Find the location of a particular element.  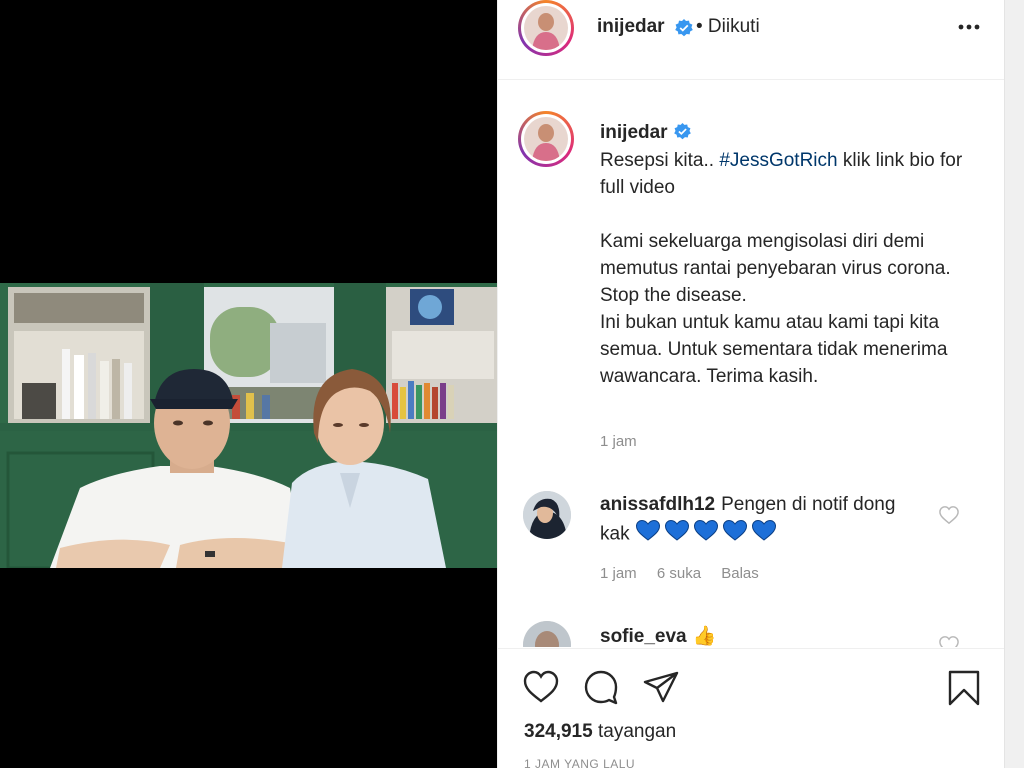

comment-text: 👍 is located at coordinates (704, 636).